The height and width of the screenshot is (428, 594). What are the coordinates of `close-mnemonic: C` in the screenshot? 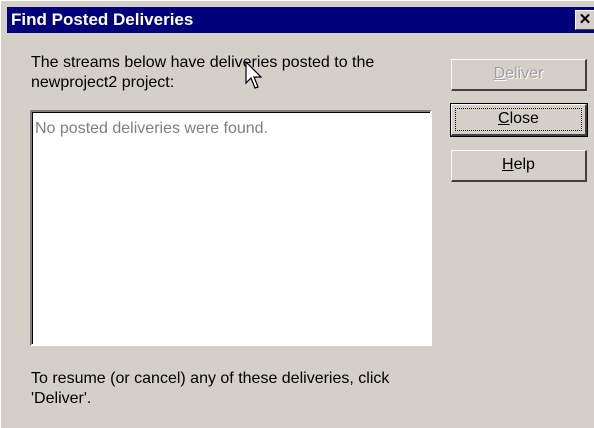 It's located at (504, 118).